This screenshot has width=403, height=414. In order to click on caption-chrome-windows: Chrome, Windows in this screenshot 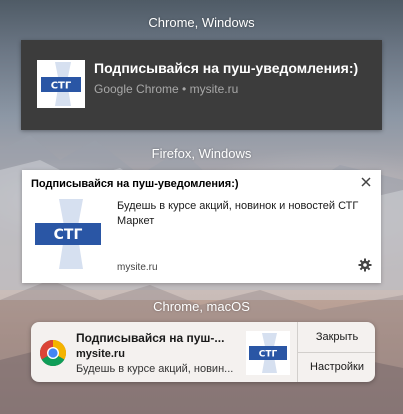, I will do `click(201, 22)`.